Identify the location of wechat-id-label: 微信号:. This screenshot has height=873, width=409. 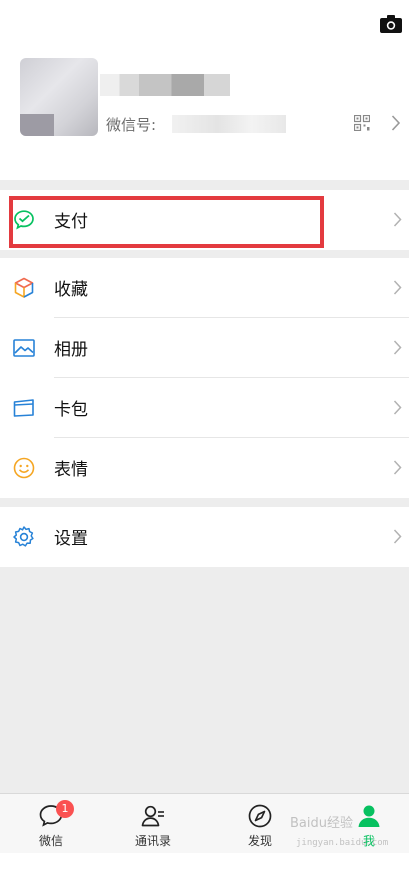
(131, 125).